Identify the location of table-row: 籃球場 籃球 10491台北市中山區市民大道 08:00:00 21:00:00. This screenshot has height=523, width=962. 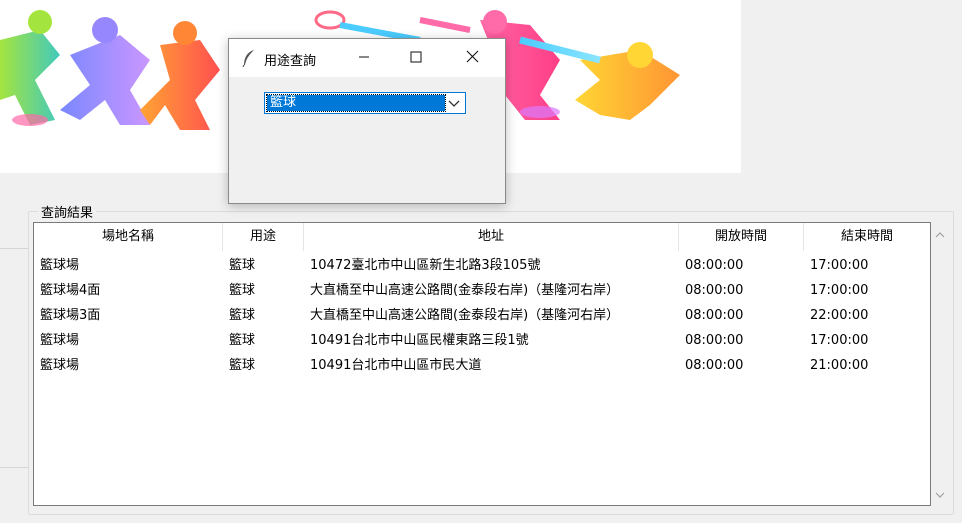
(482, 365).